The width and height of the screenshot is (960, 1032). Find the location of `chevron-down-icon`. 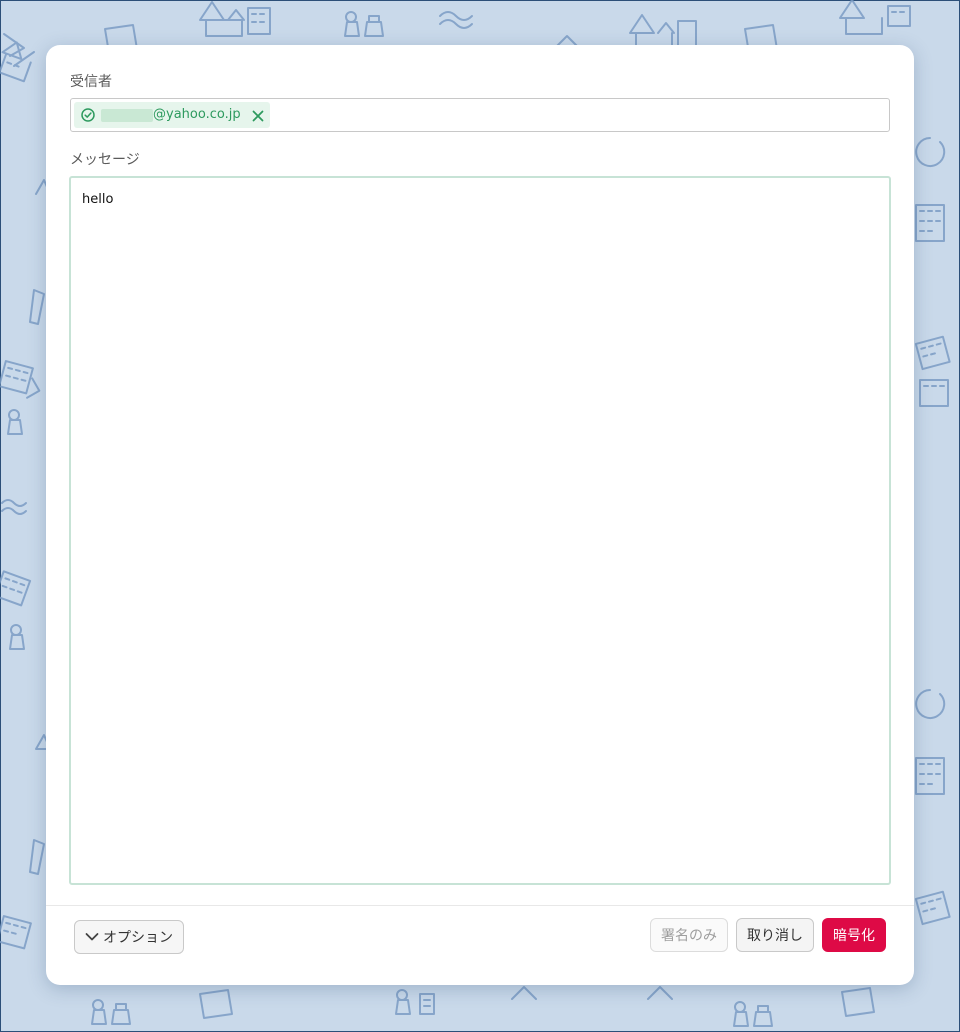

chevron-down-icon is located at coordinates (92, 937).